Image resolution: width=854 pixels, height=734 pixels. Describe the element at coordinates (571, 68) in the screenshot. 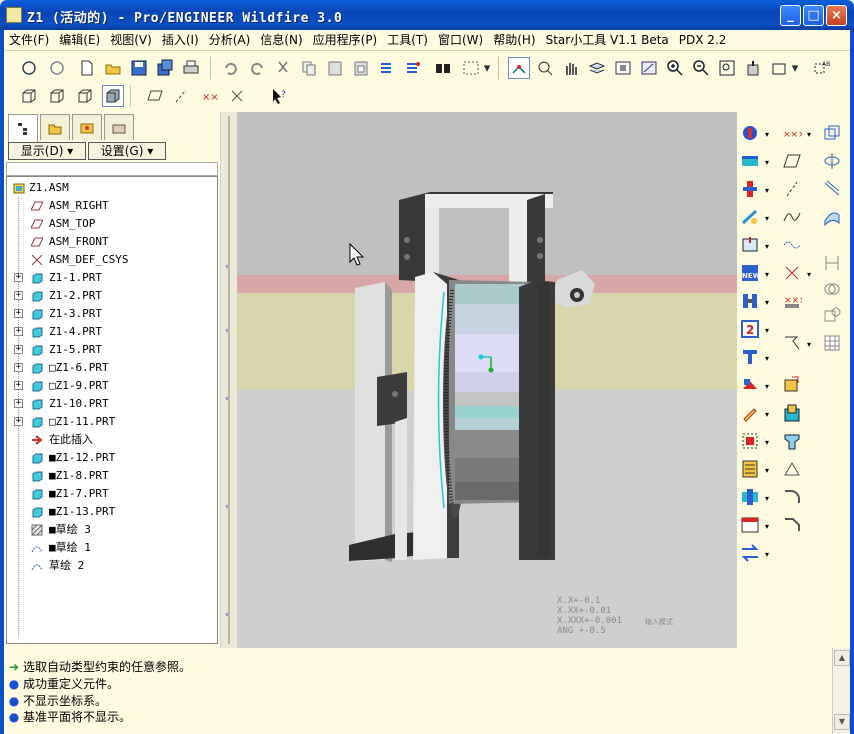

I see `pan-hand-icon` at that location.